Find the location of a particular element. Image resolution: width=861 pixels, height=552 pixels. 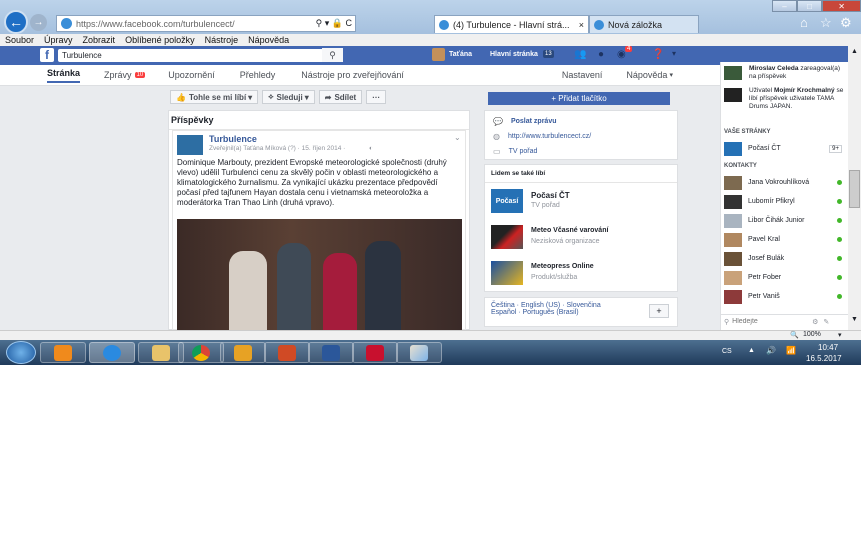

messenger-icon: ● is located at coordinates (601, 54).